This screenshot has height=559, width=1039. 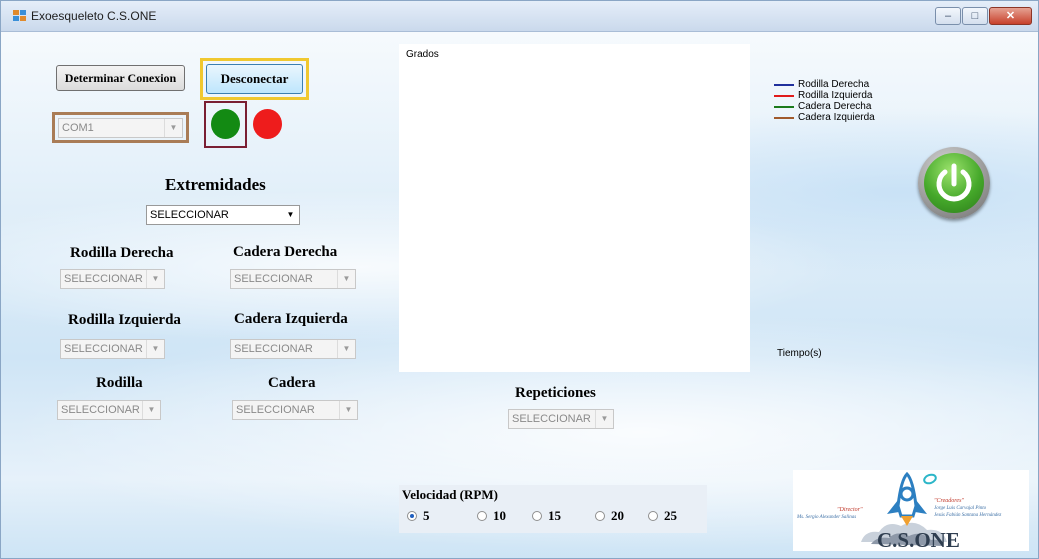 What do you see at coordinates (799, 353) in the screenshot?
I see `chart-xlabel: Tiempo(s)` at bounding box center [799, 353].